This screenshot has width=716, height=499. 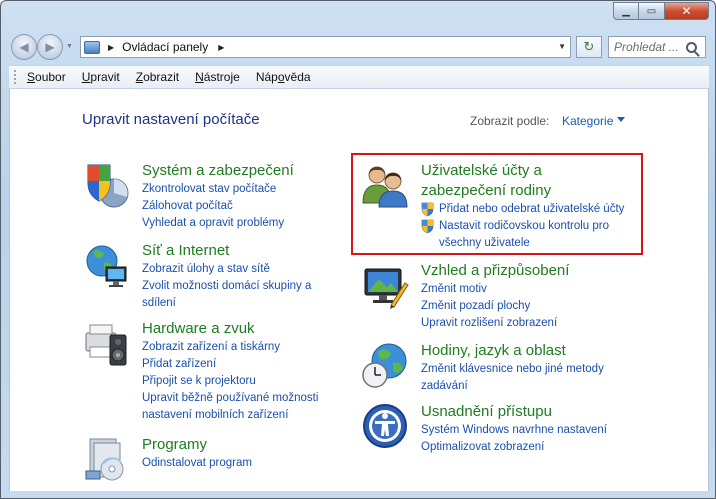 I want to click on forward-button: ▶, so click(x=50, y=47).